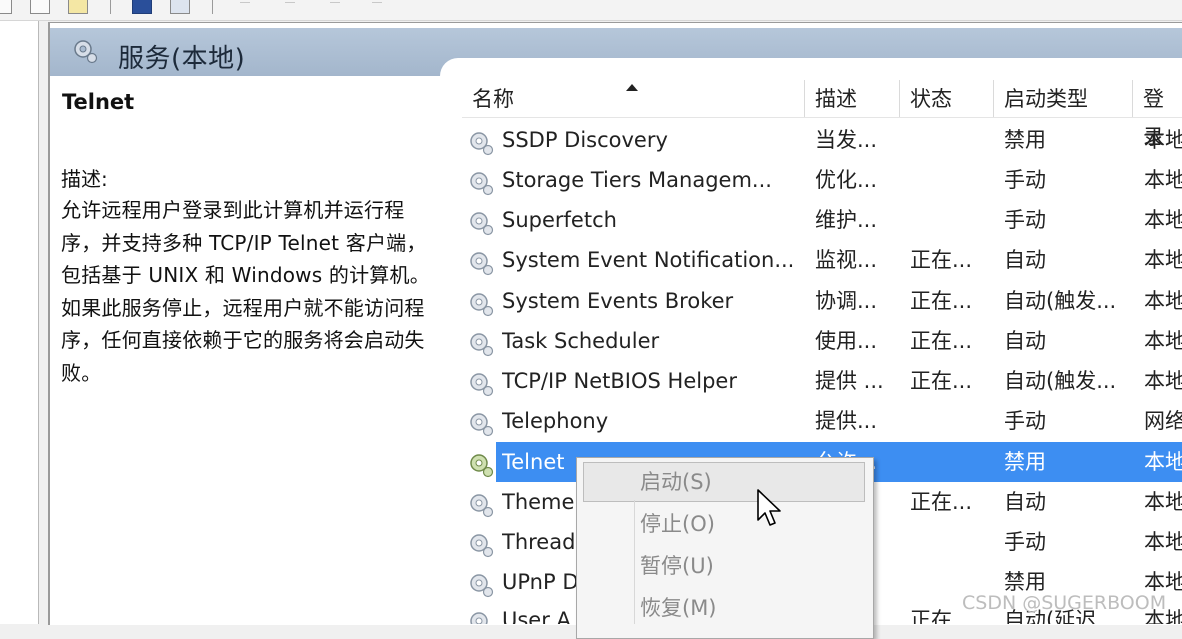 This screenshot has width=1182, height=639. What do you see at coordinates (591, 10) in the screenshot?
I see `toolbar` at bounding box center [591, 10].